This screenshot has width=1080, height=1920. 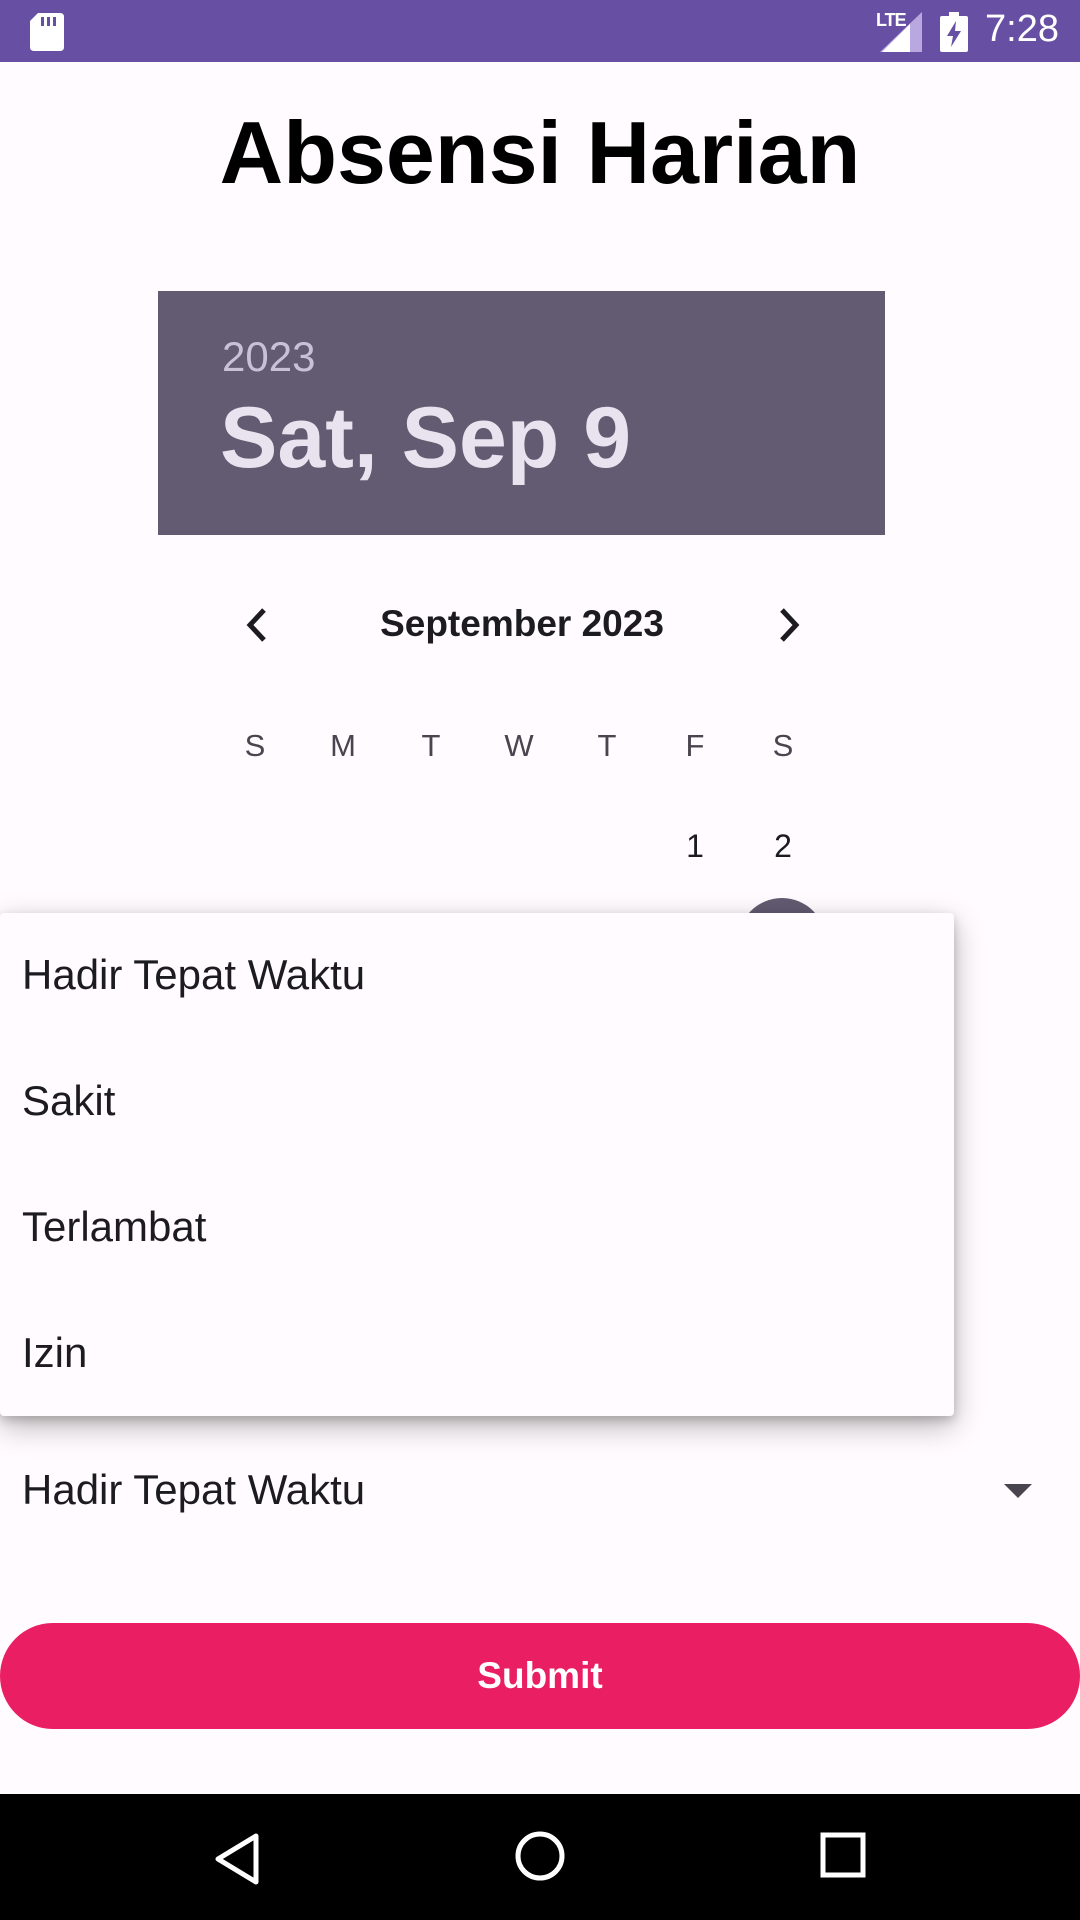 What do you see at coordinates (237, 1859) in the screenshot?
I see `back-icon` at bounding box center [237, 1859].